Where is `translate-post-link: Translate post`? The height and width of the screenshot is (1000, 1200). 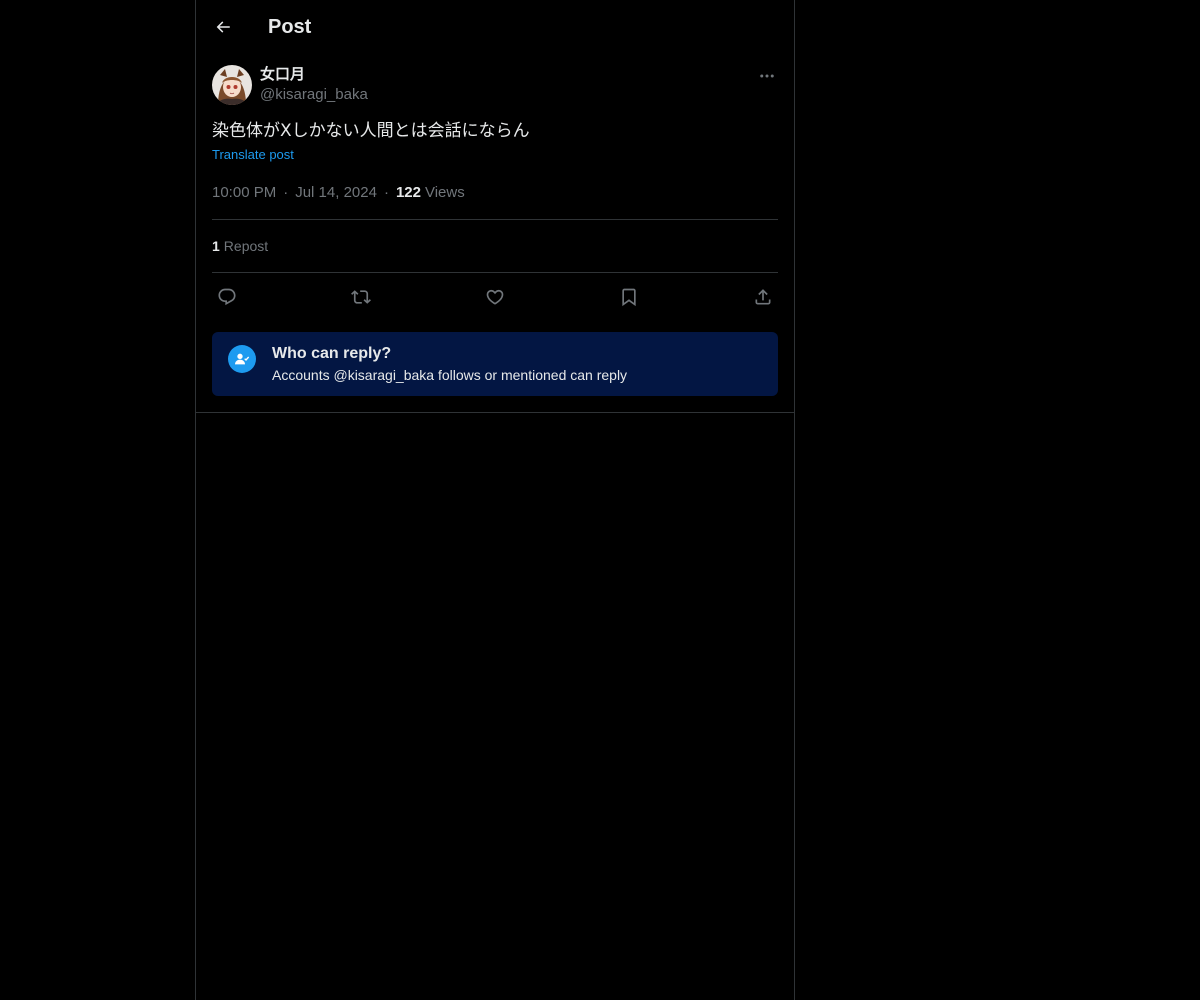 translate-post-link: Translate post is located at coordinates (253, 155).